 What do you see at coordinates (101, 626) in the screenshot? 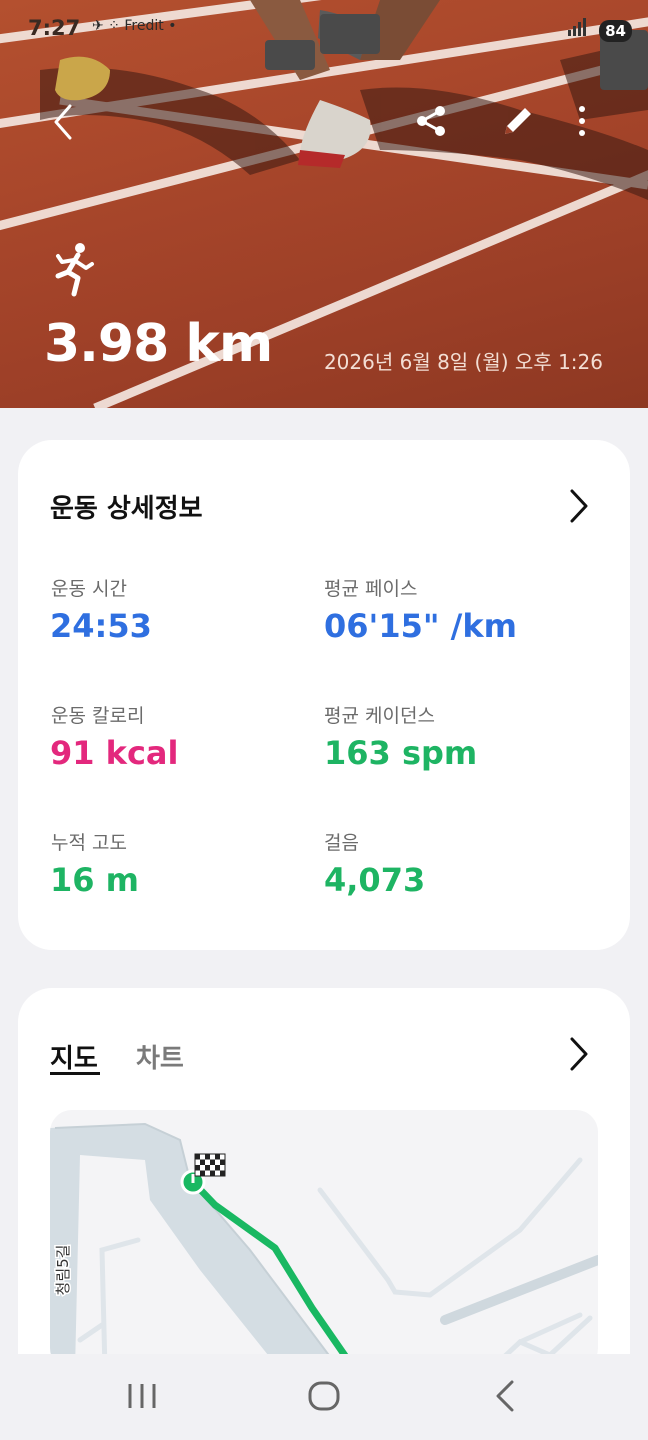
I see `stat-value-duration: 24:53` at bounding box center [101, 626].